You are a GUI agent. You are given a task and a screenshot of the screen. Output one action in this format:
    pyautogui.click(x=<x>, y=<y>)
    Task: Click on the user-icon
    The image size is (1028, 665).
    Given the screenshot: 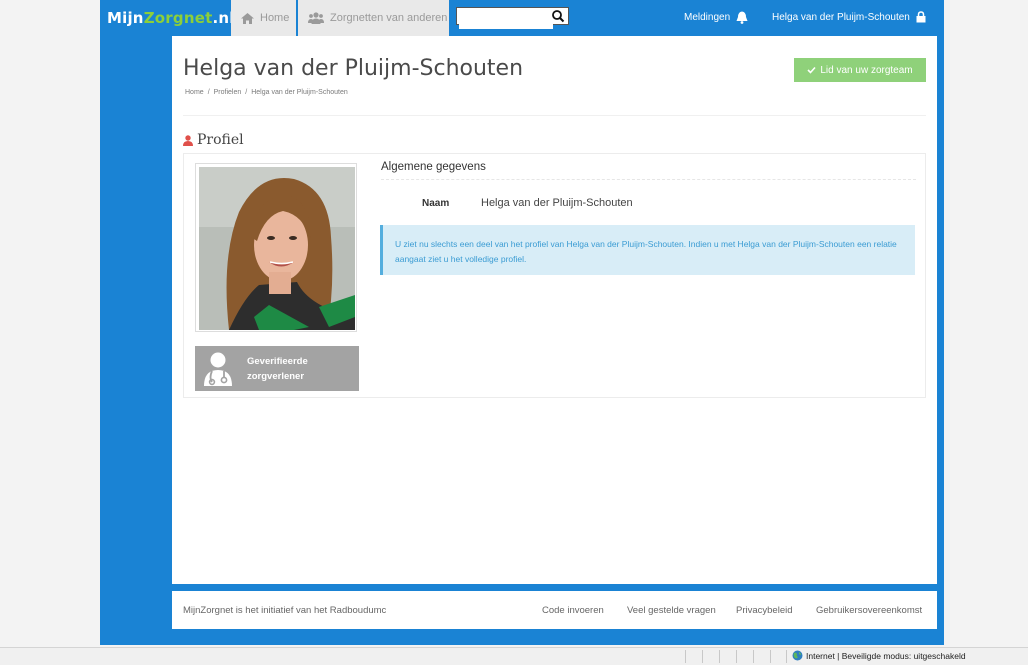 What is the action you would take?
    pyautogui.click(x=188, y=140)
    